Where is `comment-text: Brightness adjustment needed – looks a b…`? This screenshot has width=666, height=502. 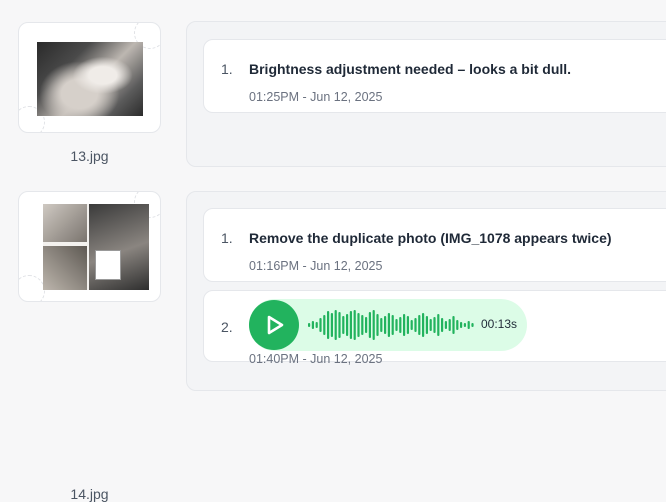 comment-text: Brightness adjustment needed – looks a b… is located at coordinates (410, 69).